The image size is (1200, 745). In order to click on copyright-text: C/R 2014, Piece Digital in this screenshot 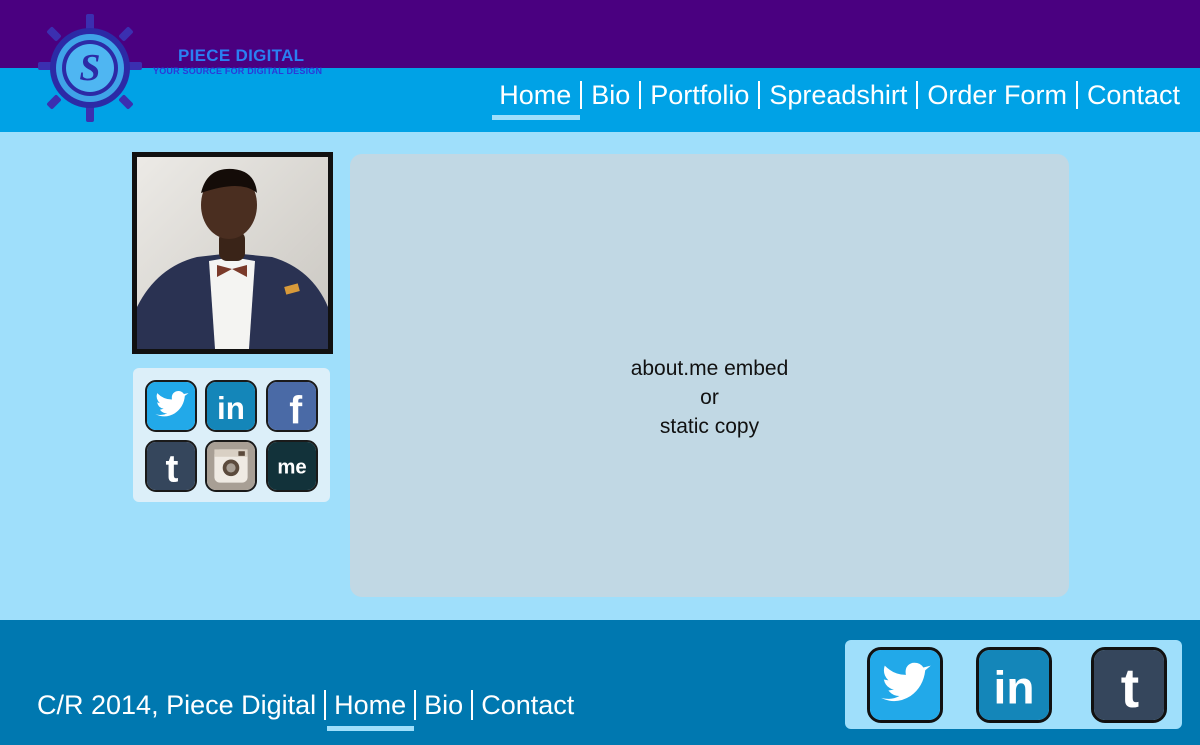, I will do `click(177, 704)`.